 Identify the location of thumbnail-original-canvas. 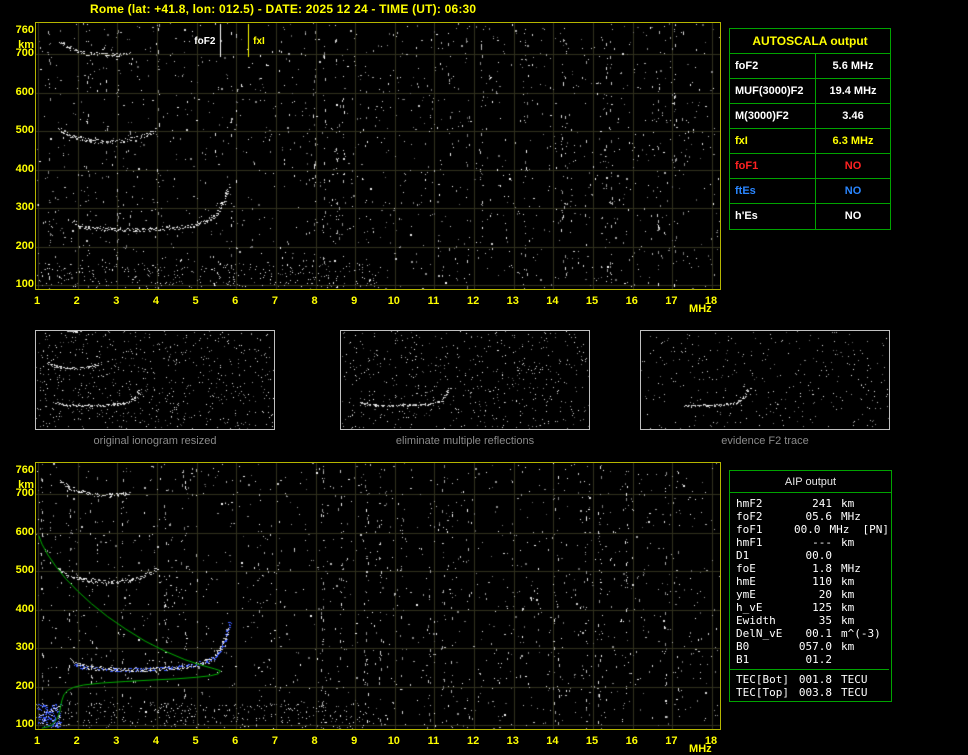
(155, 380).